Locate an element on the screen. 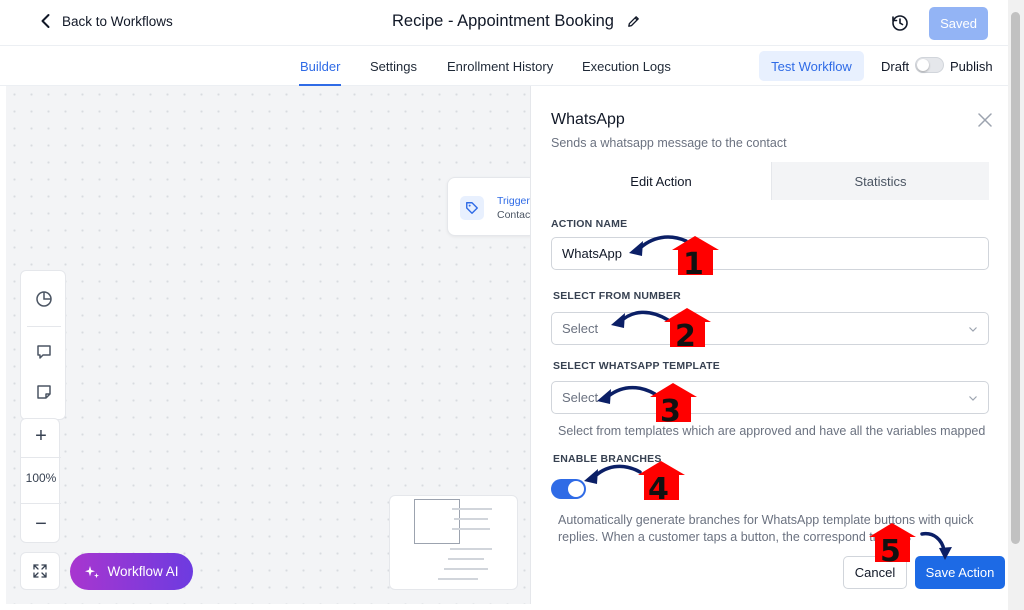 The image size is (1024, 610). back-to-workflows-link: Back to Workflows is located at coordinates (105, 21).